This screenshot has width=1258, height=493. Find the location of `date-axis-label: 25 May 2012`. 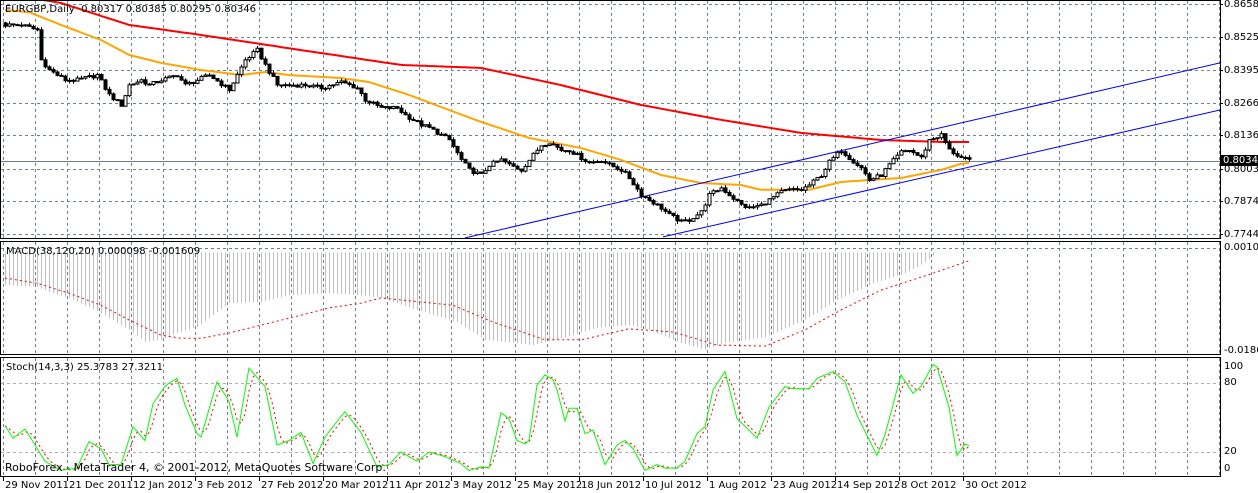

date-axis-label: 25 May 2012 is located at coordinates (550, 485).